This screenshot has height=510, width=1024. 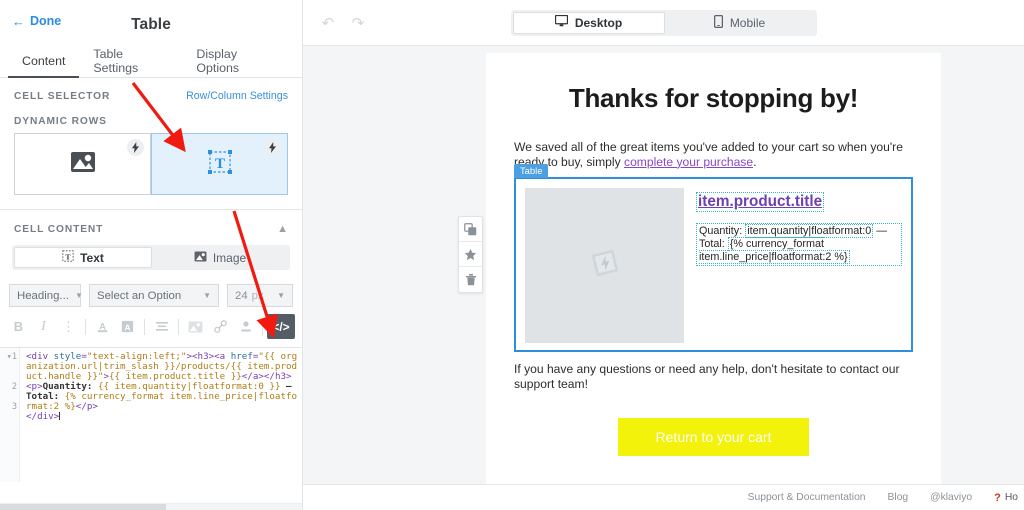 What do you see at coordinates (747, 22) in the screenshot?
I see `device-mobile-label: Mobile` at bounding box center [747, 22].